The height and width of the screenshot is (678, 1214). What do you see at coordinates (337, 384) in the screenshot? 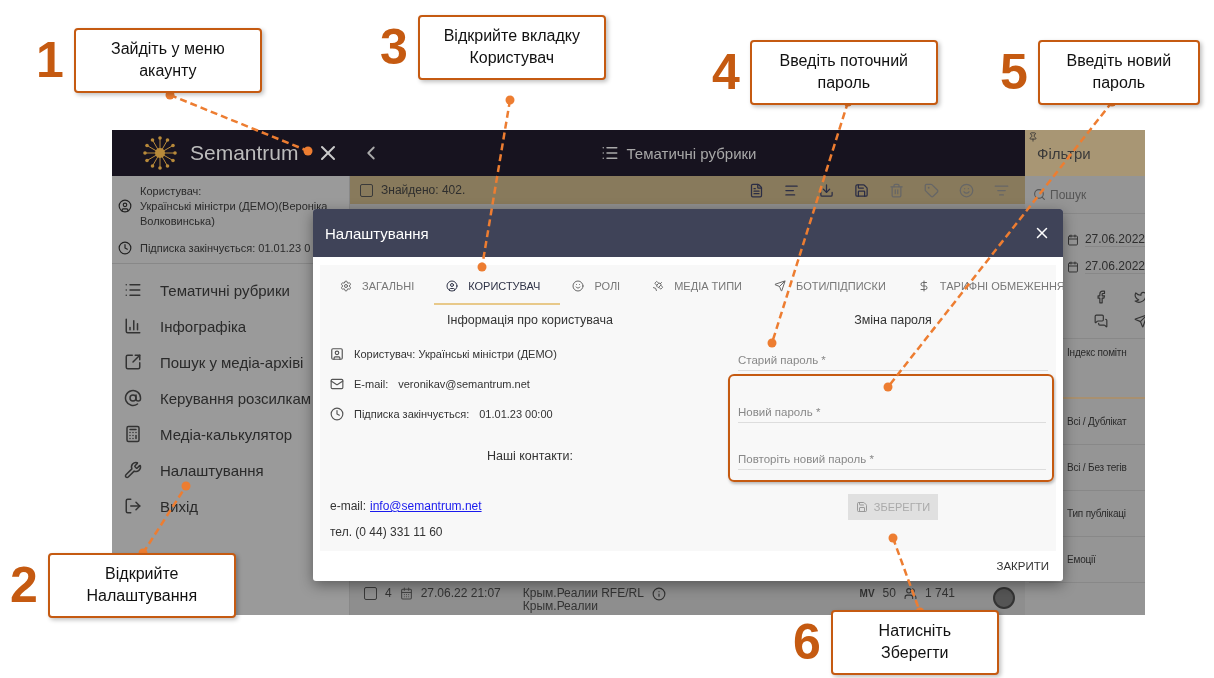
I see `mail-icon` at bounding box center [337, 384].